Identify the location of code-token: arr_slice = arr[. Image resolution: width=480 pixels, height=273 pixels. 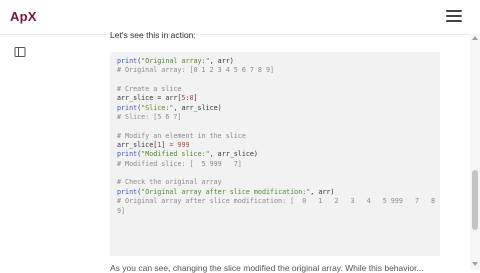
(149, 98).